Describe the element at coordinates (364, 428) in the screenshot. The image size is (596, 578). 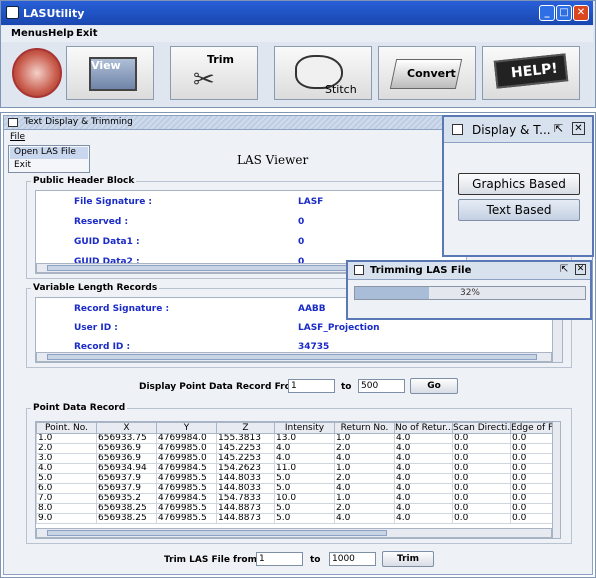
I see `column-header: Return No.` at that location.